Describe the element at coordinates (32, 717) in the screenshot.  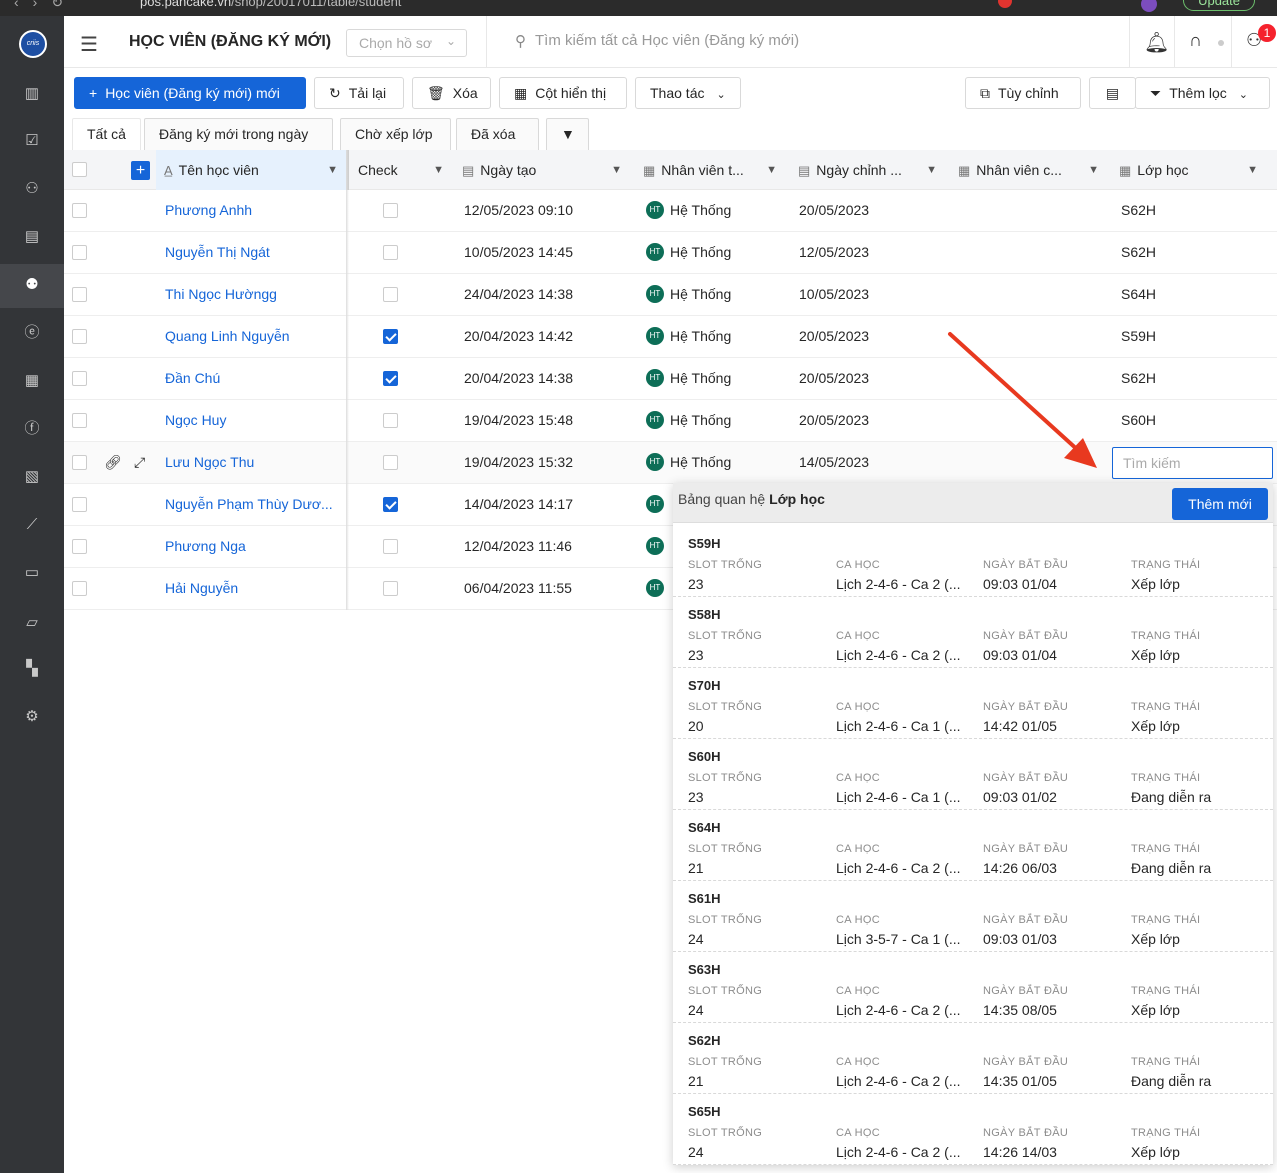
I see `settings-icon: ⚙` at that location.